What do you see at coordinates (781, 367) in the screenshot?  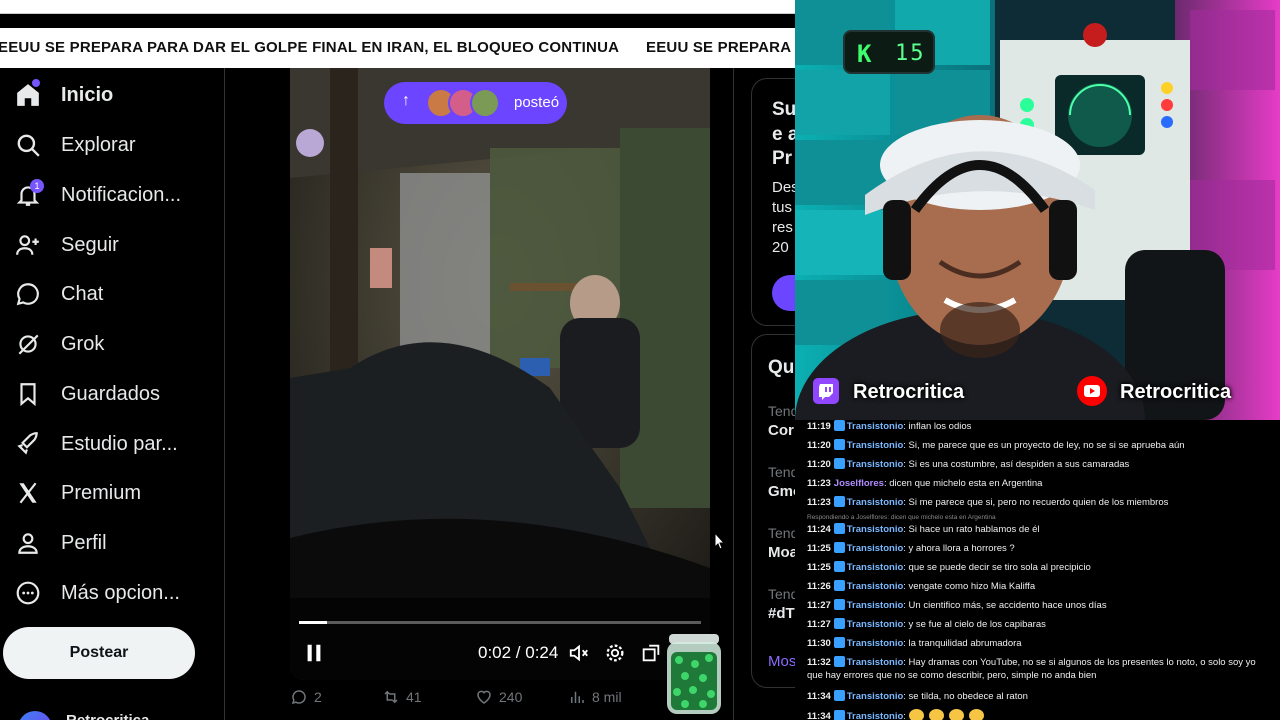 I see `trends-title: Qu` at bounding box center [781, 367].